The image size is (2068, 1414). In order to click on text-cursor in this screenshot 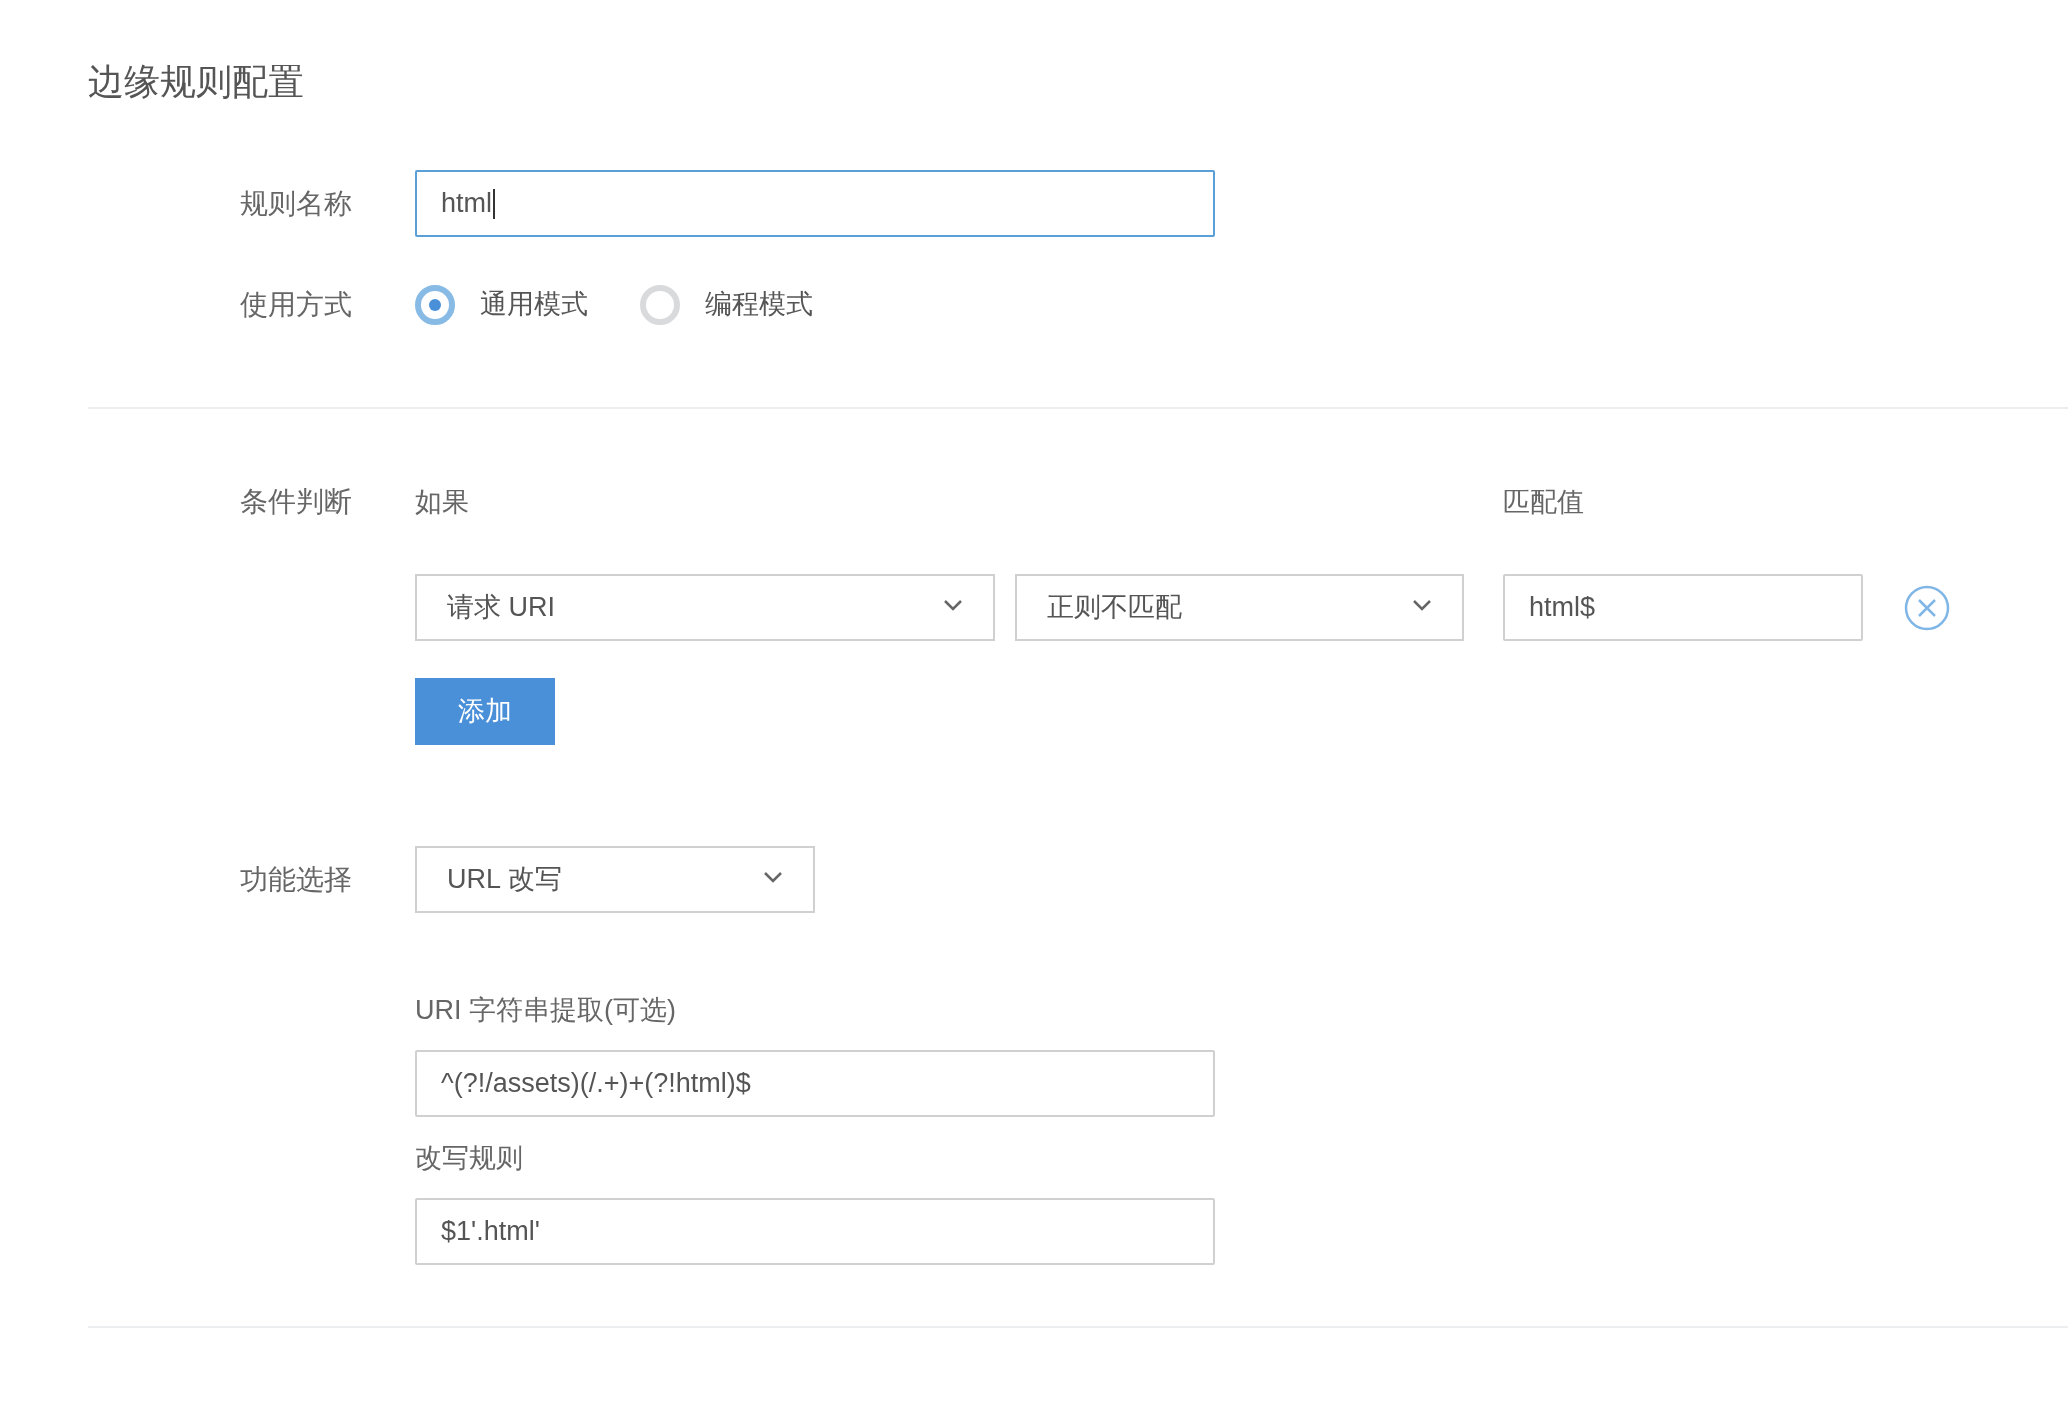, I will do `click(494, 203)`.